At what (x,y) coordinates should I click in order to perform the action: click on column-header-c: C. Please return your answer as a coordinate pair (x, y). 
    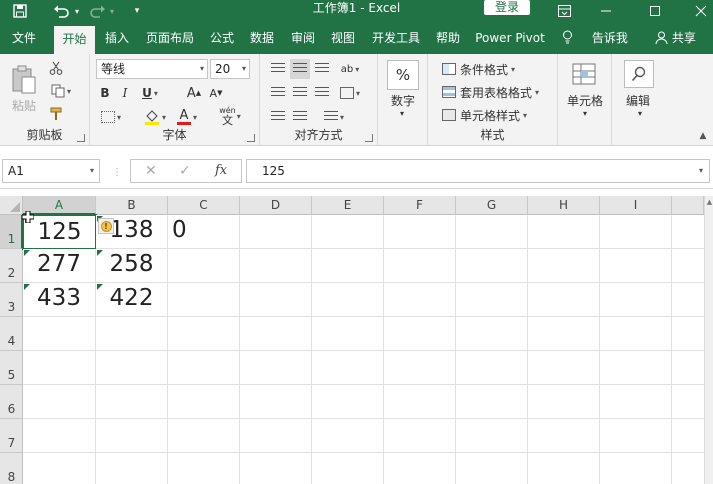
    Looking at the image, I should click on (204, 205).